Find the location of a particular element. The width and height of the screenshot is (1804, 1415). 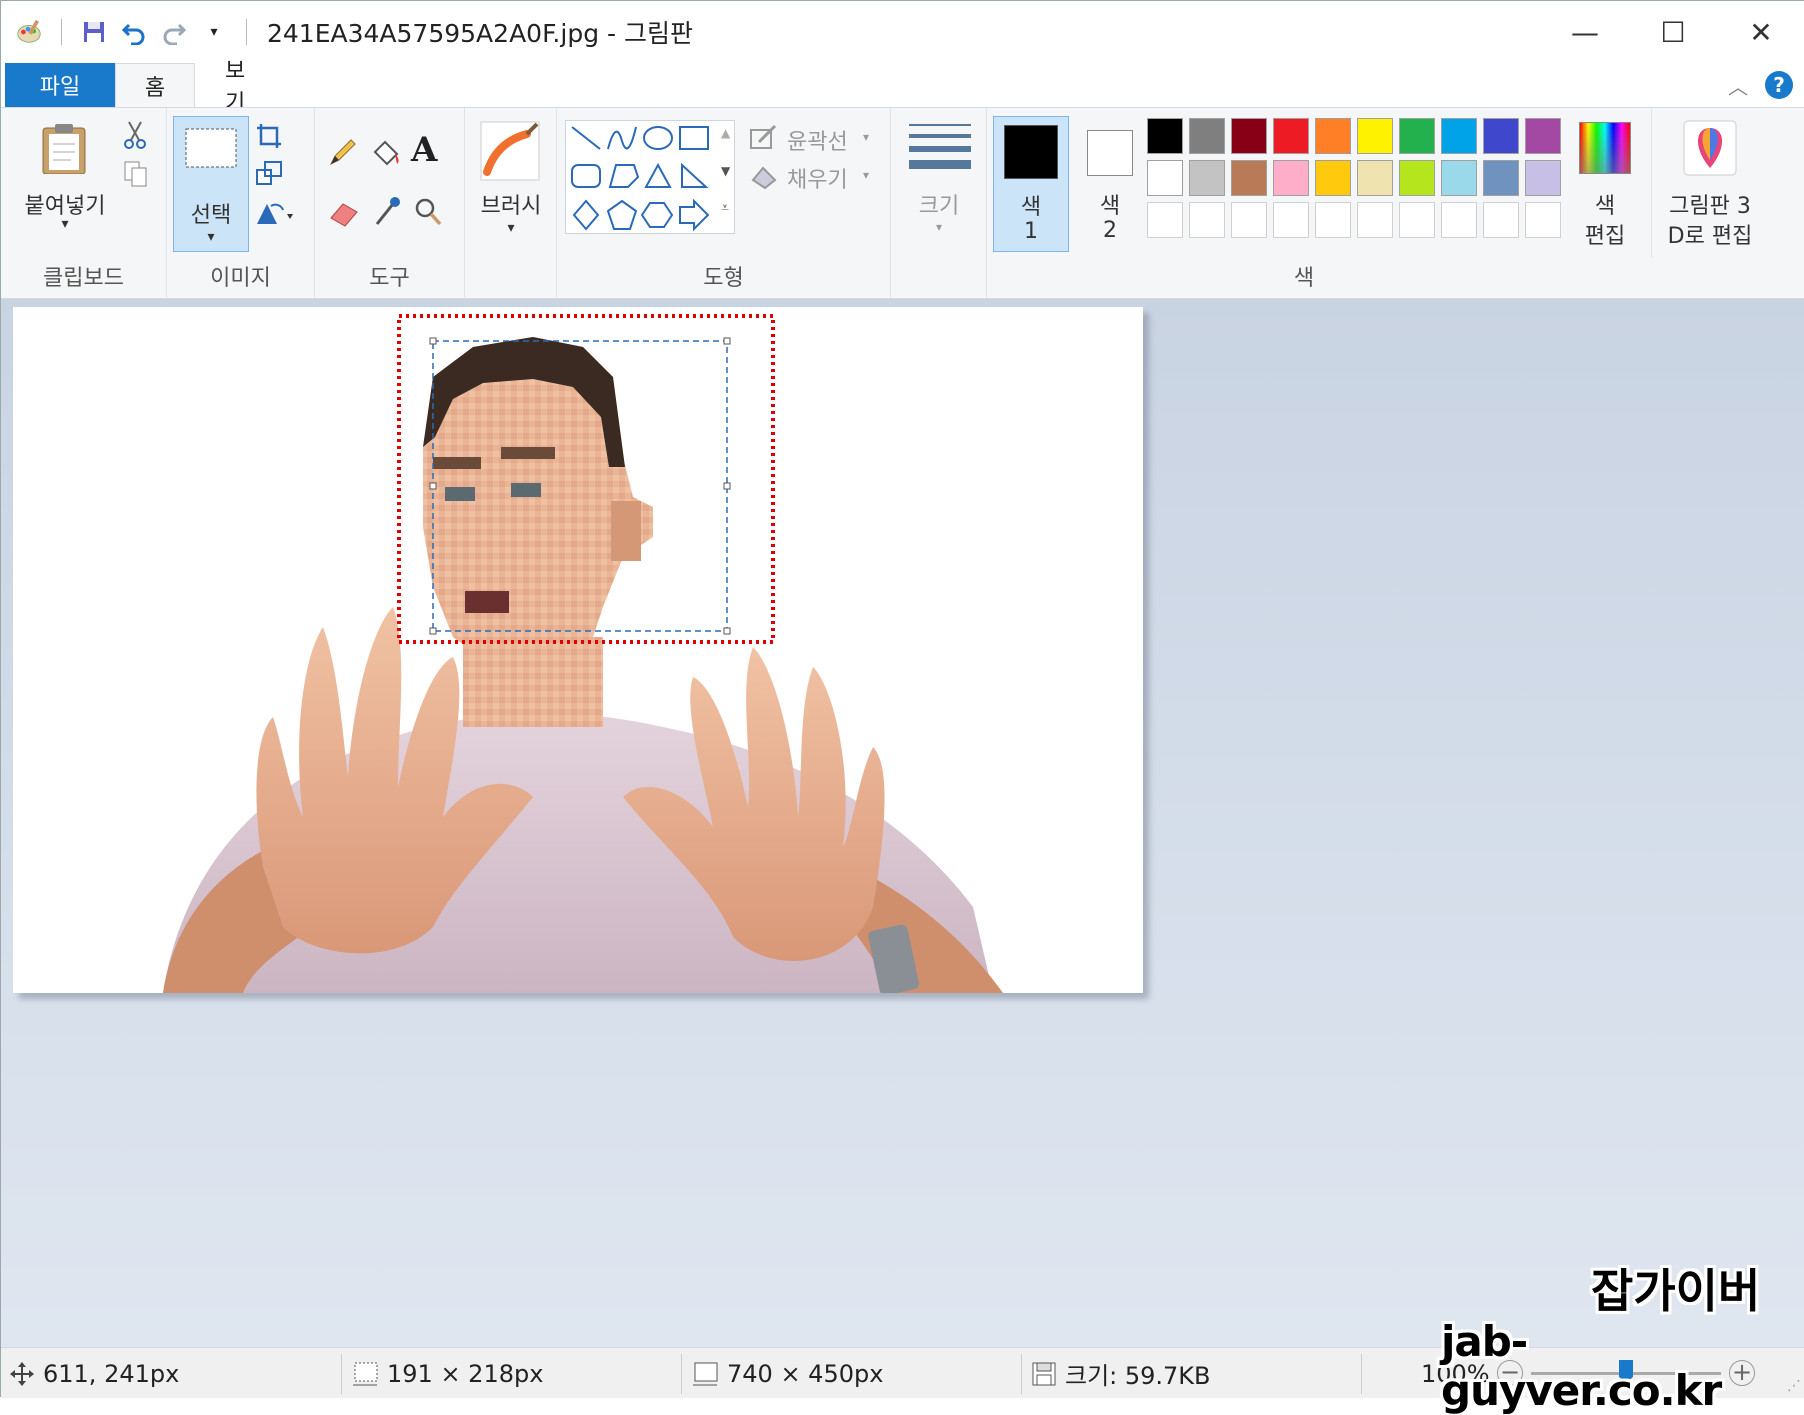

right-triangle-shape-icon is located at coordinates (695, 175).